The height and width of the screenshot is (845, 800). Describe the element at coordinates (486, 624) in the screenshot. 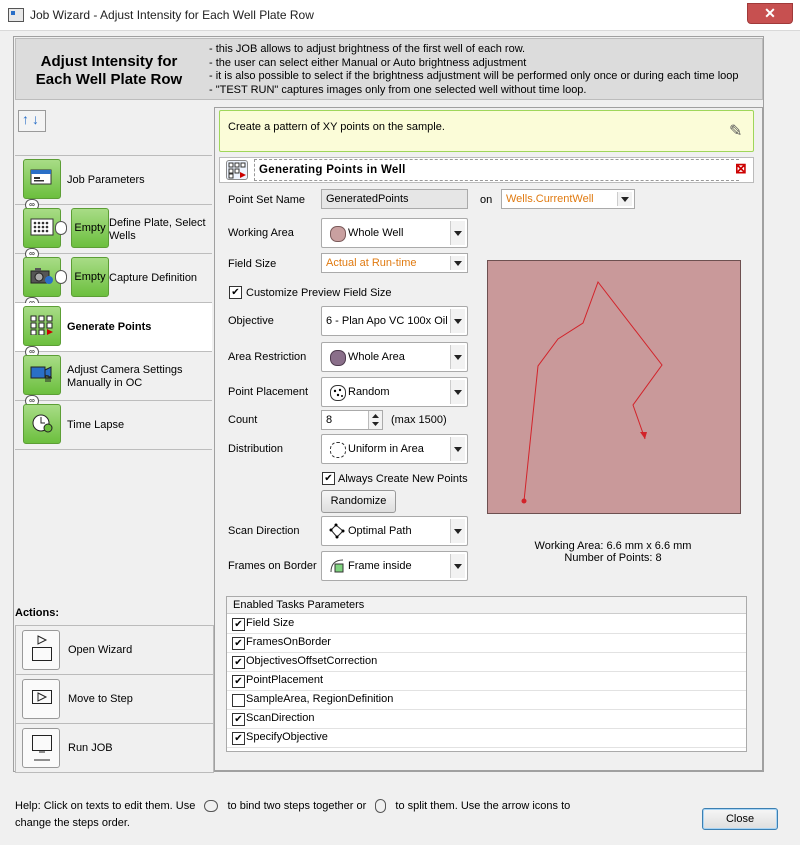

I see `task-row: ✔ Field Size` at that location.